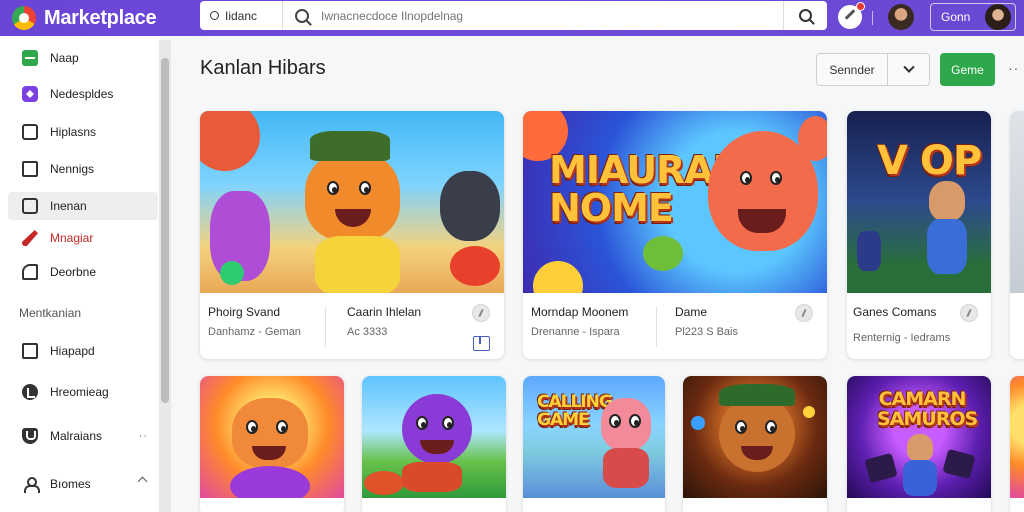  I want to click on sidebar-item-label: Hreomieag, so click(79, 392).